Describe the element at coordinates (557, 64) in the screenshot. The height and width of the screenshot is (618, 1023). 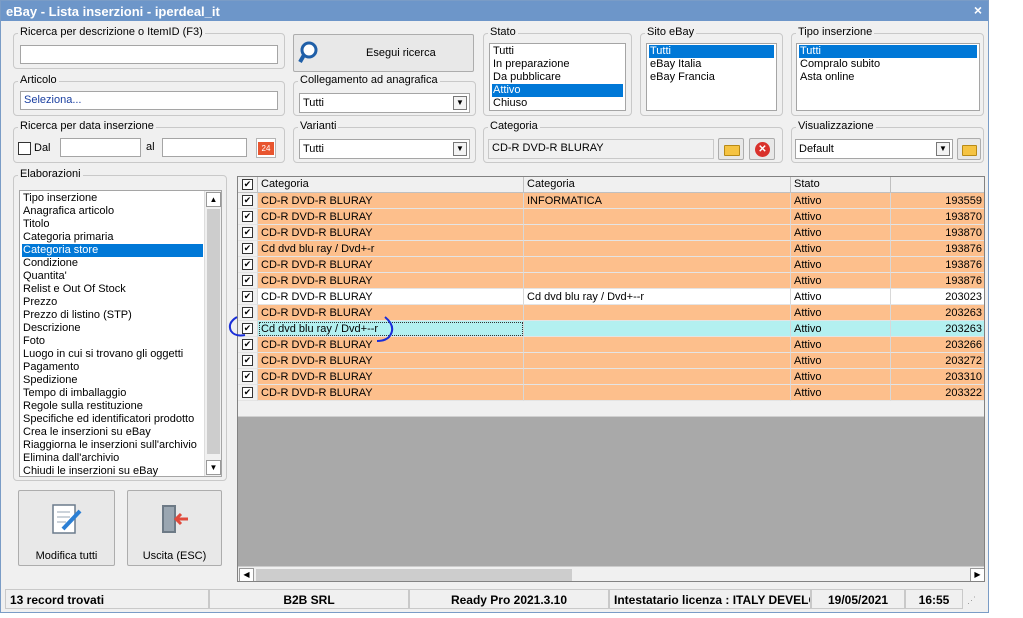
I see `stato-option-item: In preparazione` at that location.